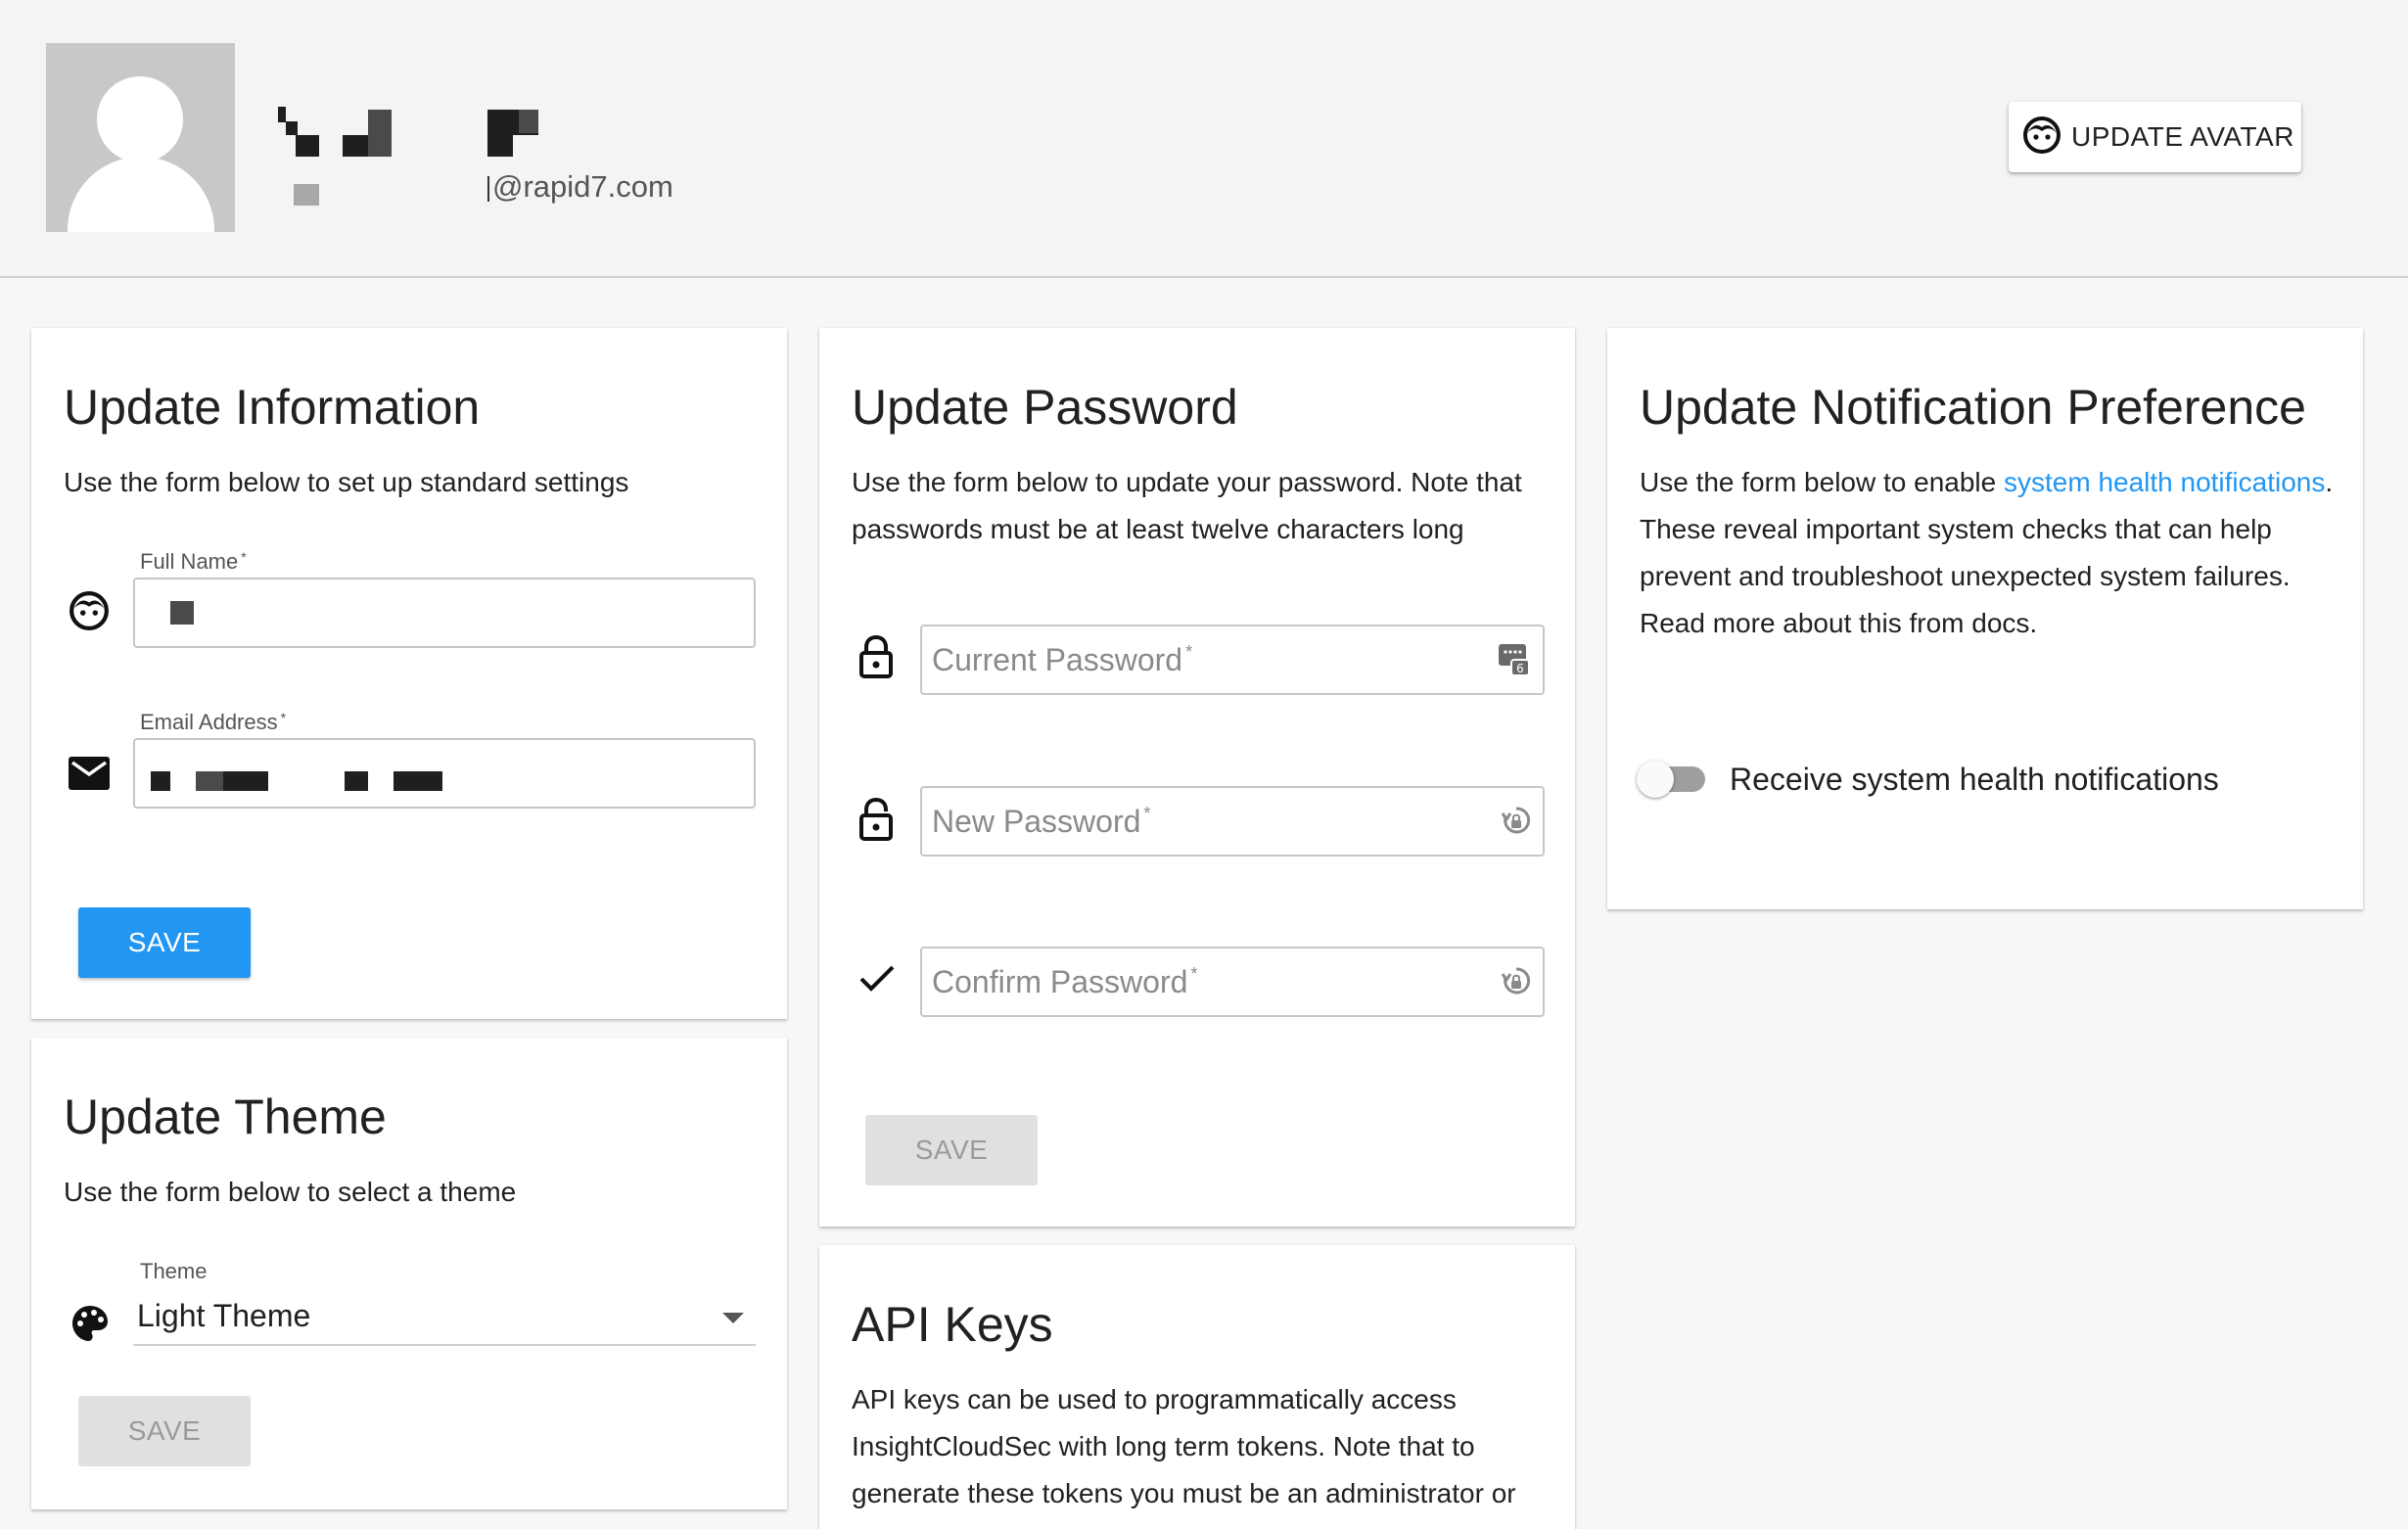 The image size is (2408, 1529). Describe the element at coordinates (444, 613) in the screenshot. I see `full-name-field` at that location.